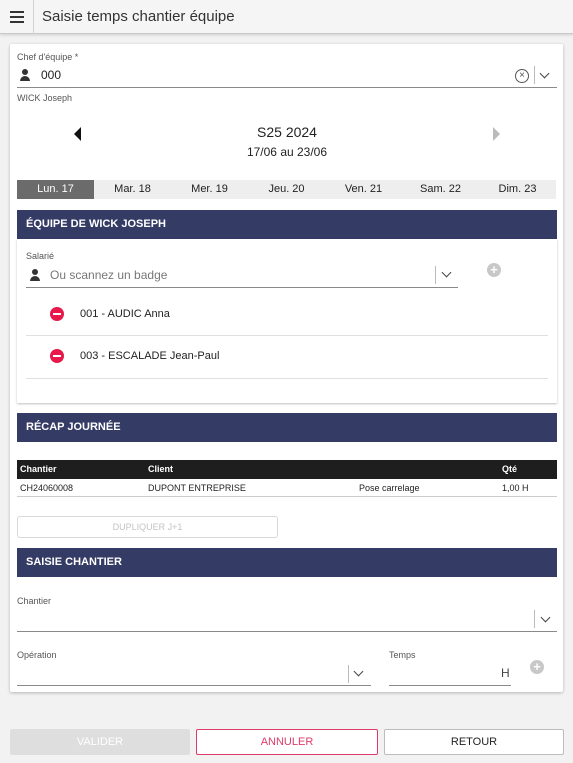 This screenshot has width=573, height=763. I want to click on day-tab: Jeu. 20, so click(286, 189).